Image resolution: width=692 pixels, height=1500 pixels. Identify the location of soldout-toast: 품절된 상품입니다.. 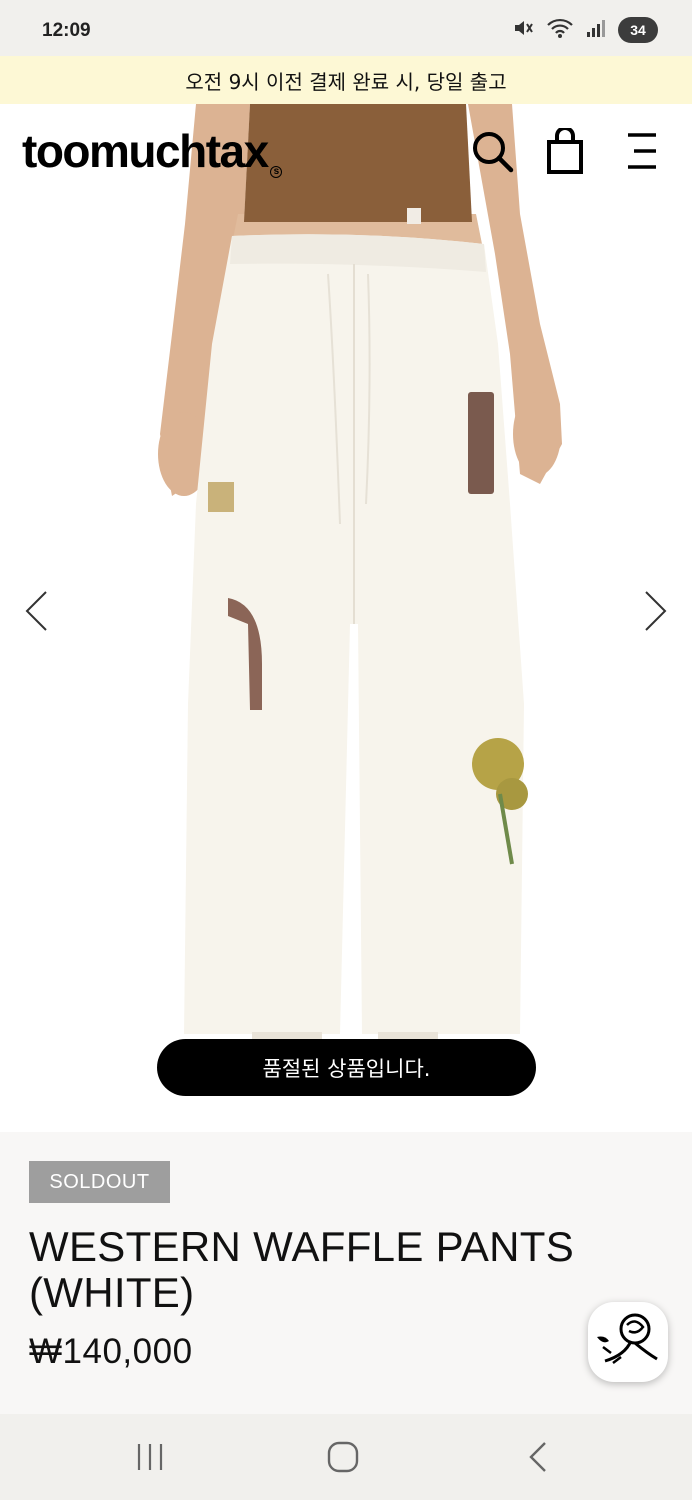
(346, 1067).